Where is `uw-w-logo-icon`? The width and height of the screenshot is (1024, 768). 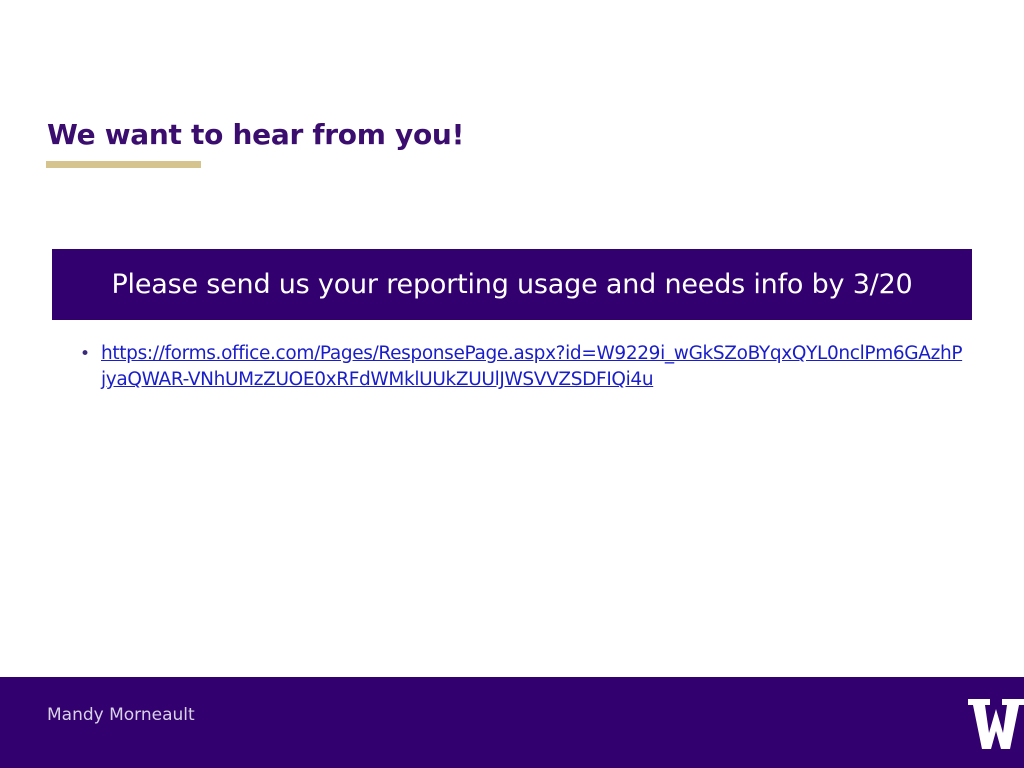 uw-w-logo-icon is located at coordinates (996, 724).